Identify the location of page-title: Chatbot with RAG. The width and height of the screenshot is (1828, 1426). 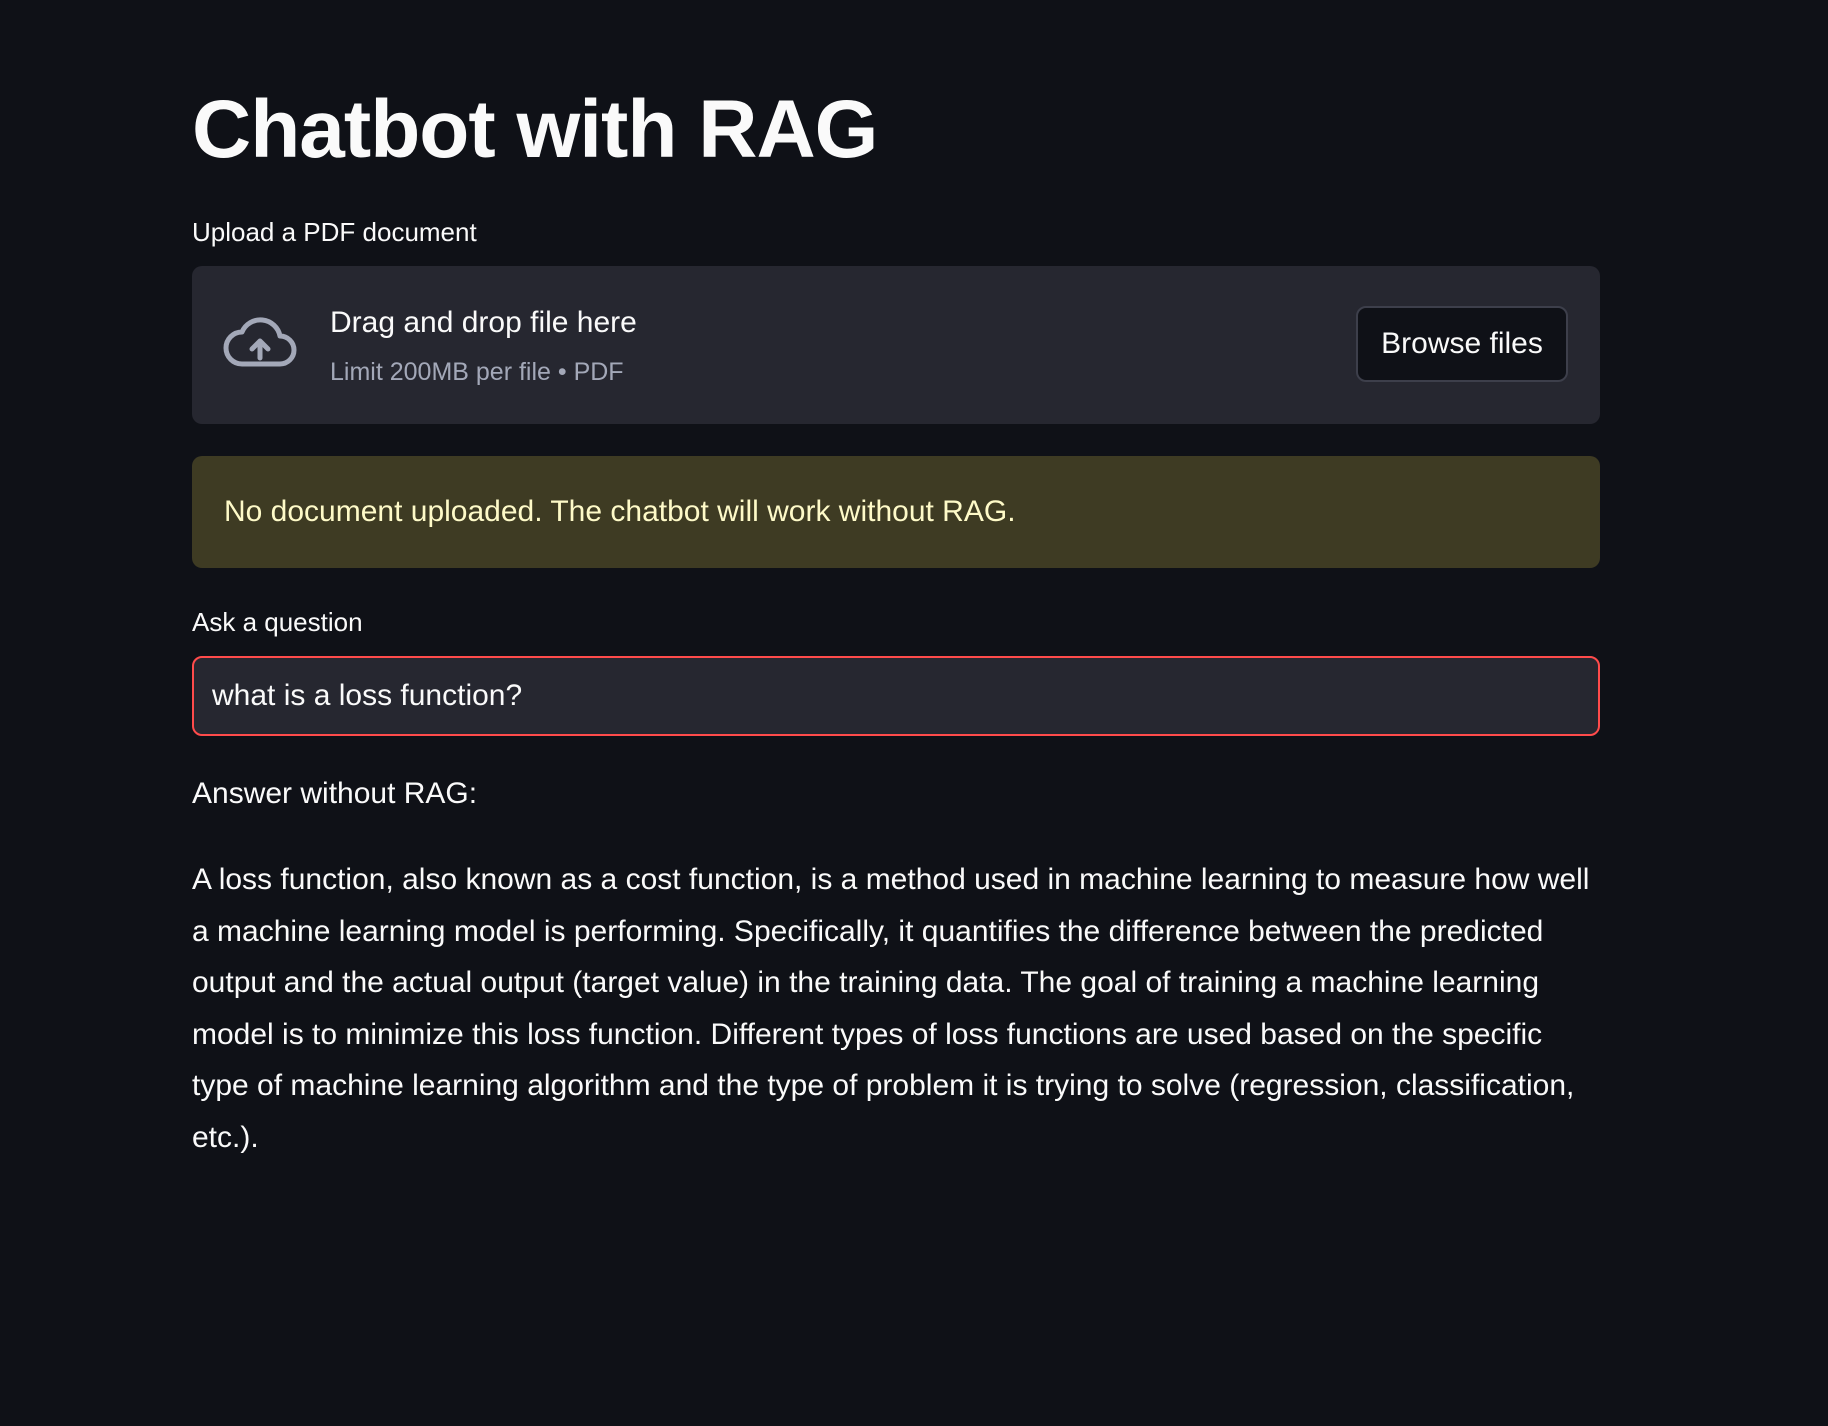
(535, 129).